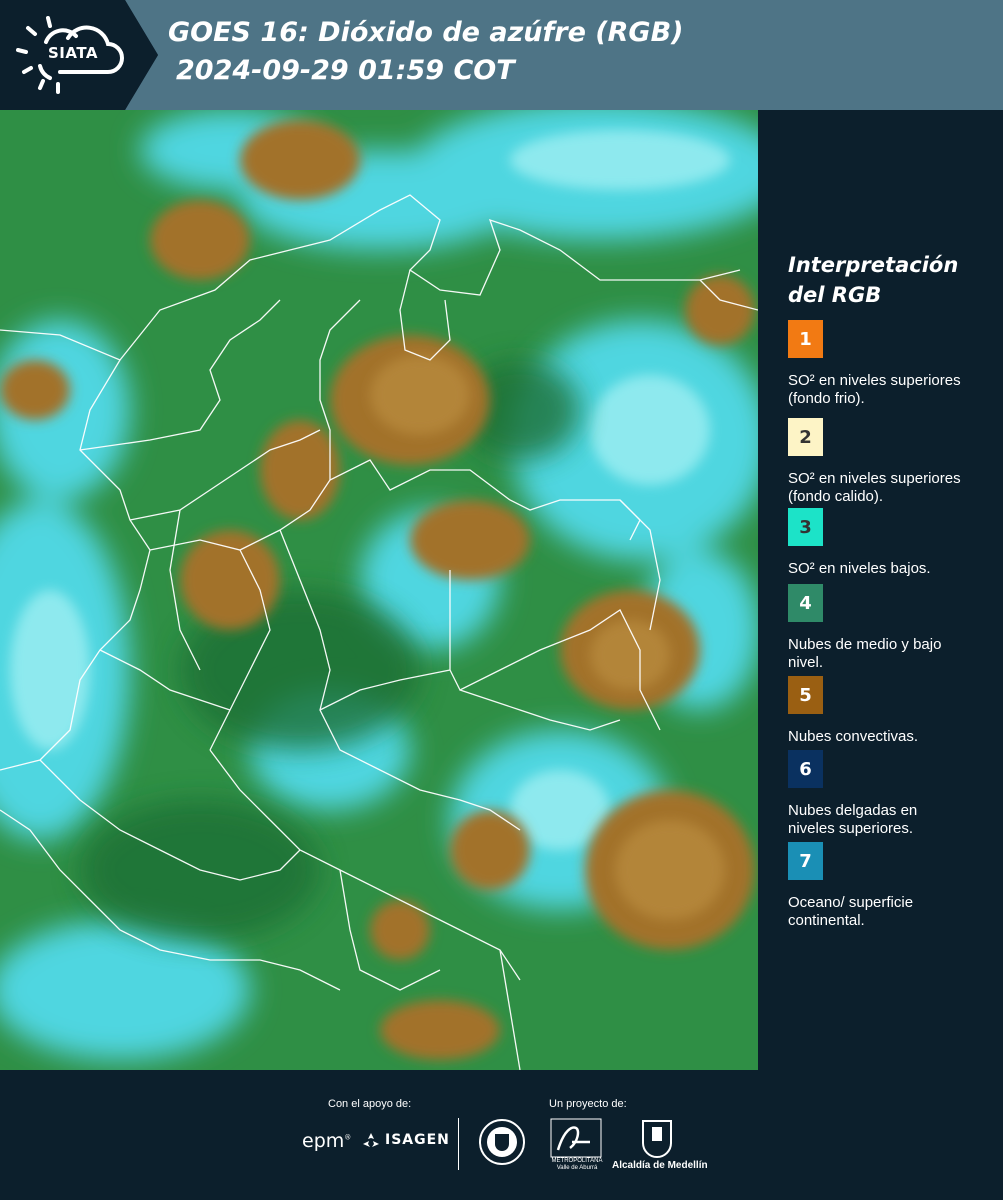 This screenshot has width=1003, height=1200. I want to click on legend-item-6: 6 Nubes delgadas en niveles superiores., so click(893, 794).